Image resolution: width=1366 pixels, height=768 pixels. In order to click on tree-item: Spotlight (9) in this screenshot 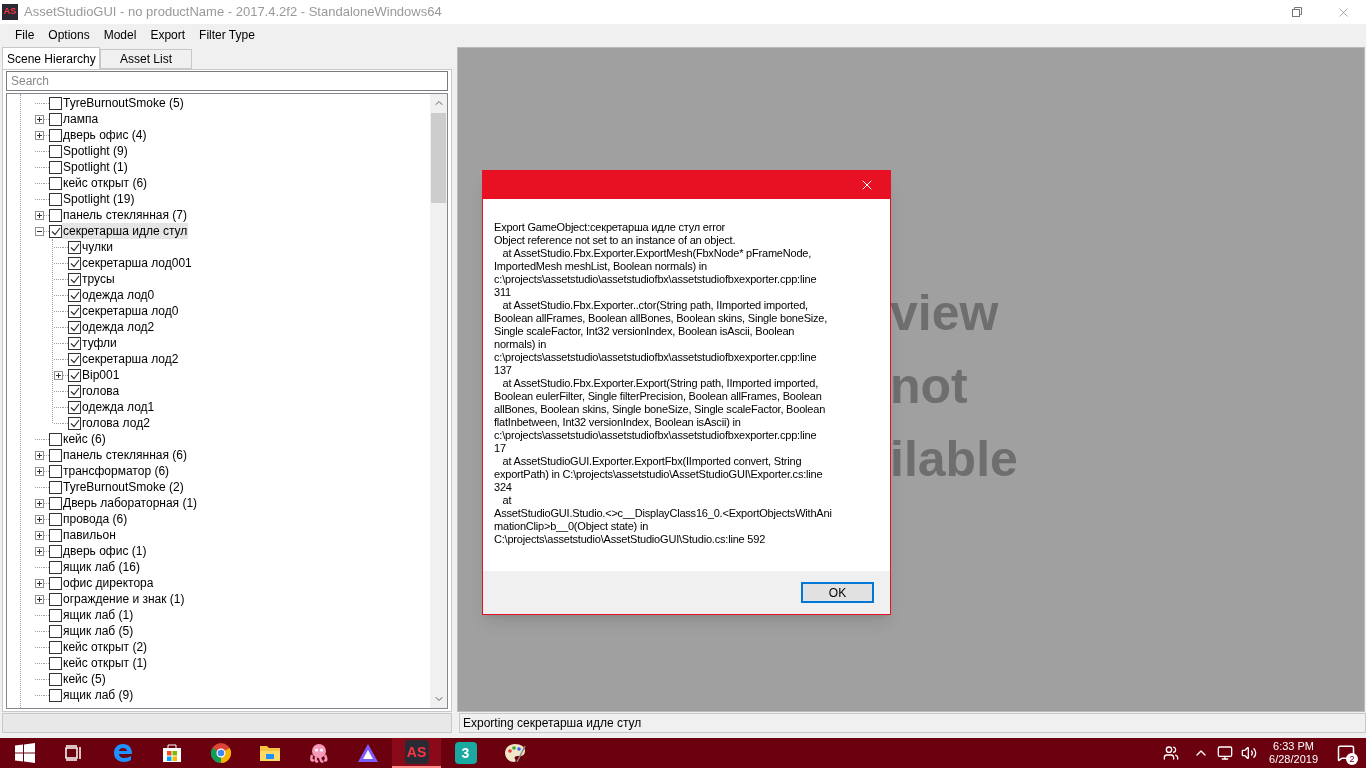, I will do `click(95, 151)`.